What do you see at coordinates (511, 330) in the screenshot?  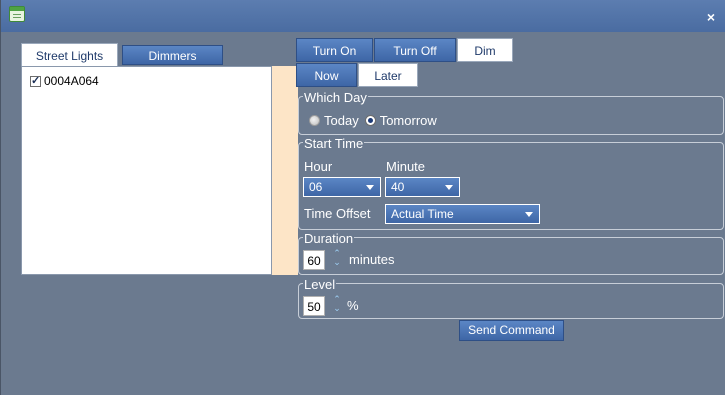 I see `send-command-button: Send Command` at bounding box center [511, 330].